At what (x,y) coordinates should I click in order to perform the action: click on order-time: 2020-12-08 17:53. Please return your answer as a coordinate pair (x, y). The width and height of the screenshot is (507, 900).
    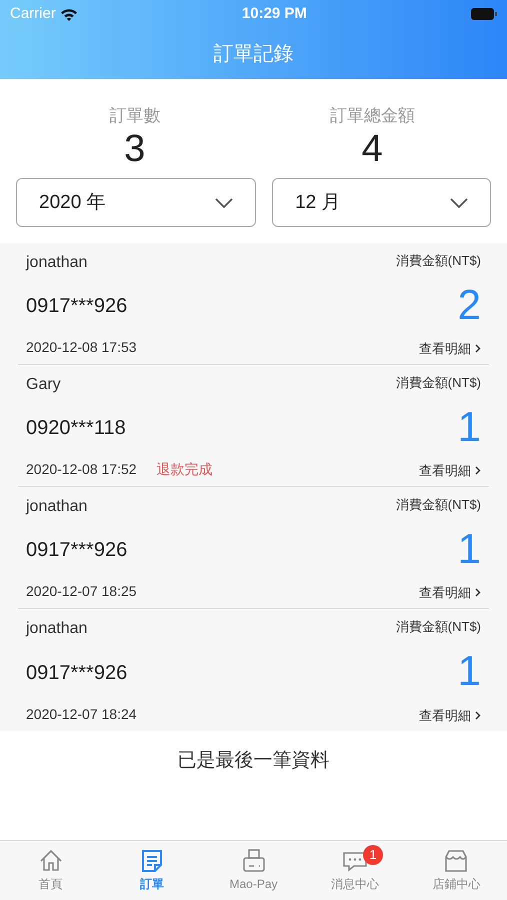
    Looking at the image, I should click on (81, 348).